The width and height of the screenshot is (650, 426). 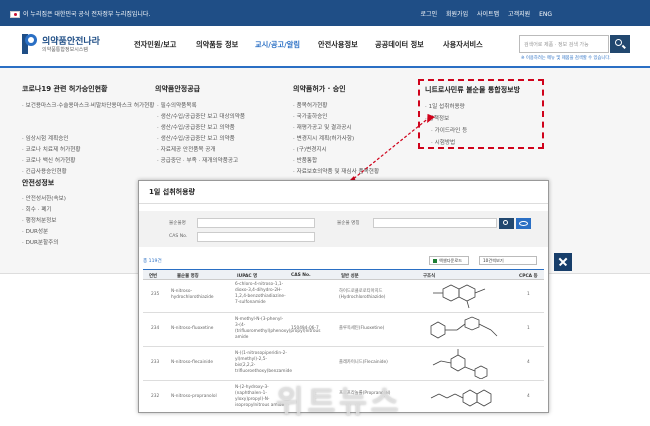 What do you see at coordinates (65, 89) in the screenshot?
I see `menu-col-covid-title: 코로나19 관련 허가승인현황` at bounding box center [65, 89].